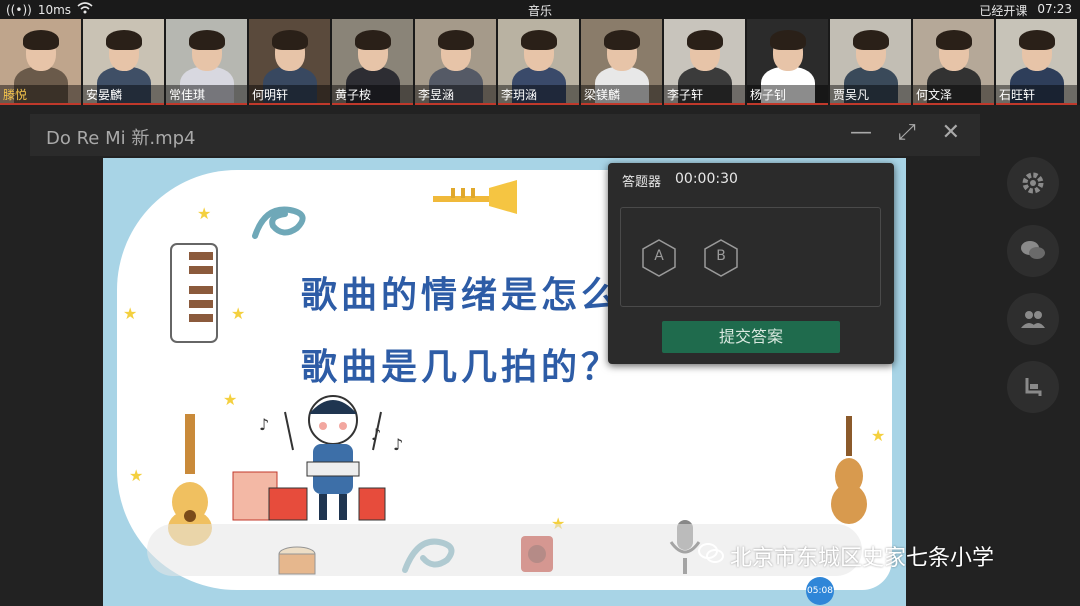  Describe the element at coordinates (206, 62) in the screenshot. I see `participant-tile: 常佳琪` at that location.